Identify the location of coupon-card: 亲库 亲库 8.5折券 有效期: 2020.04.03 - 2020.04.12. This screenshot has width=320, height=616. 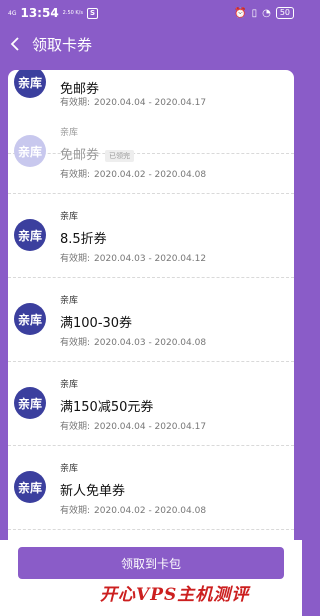
(151, 236).